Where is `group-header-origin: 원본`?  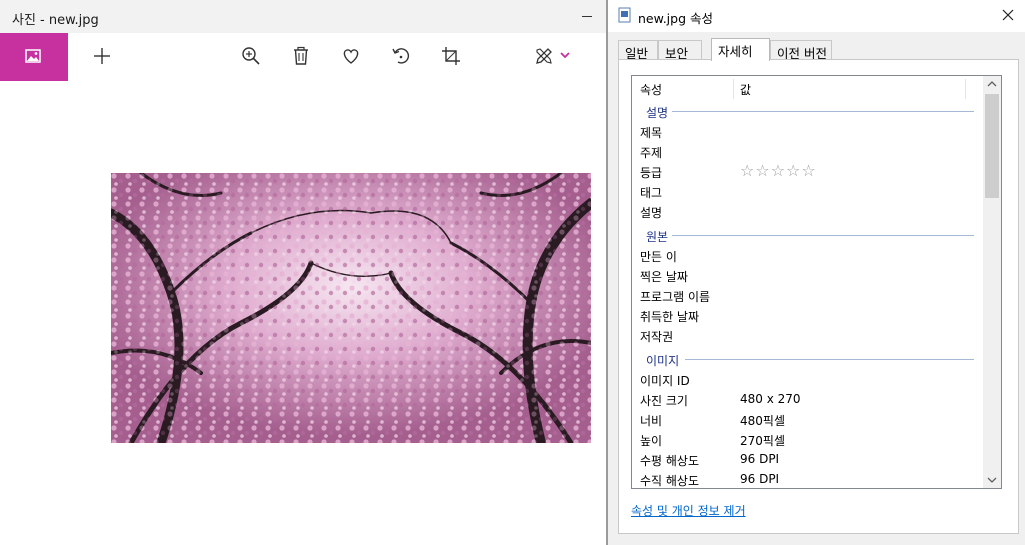 group-header-origin: 원본 is located at coordinates (808, 235).